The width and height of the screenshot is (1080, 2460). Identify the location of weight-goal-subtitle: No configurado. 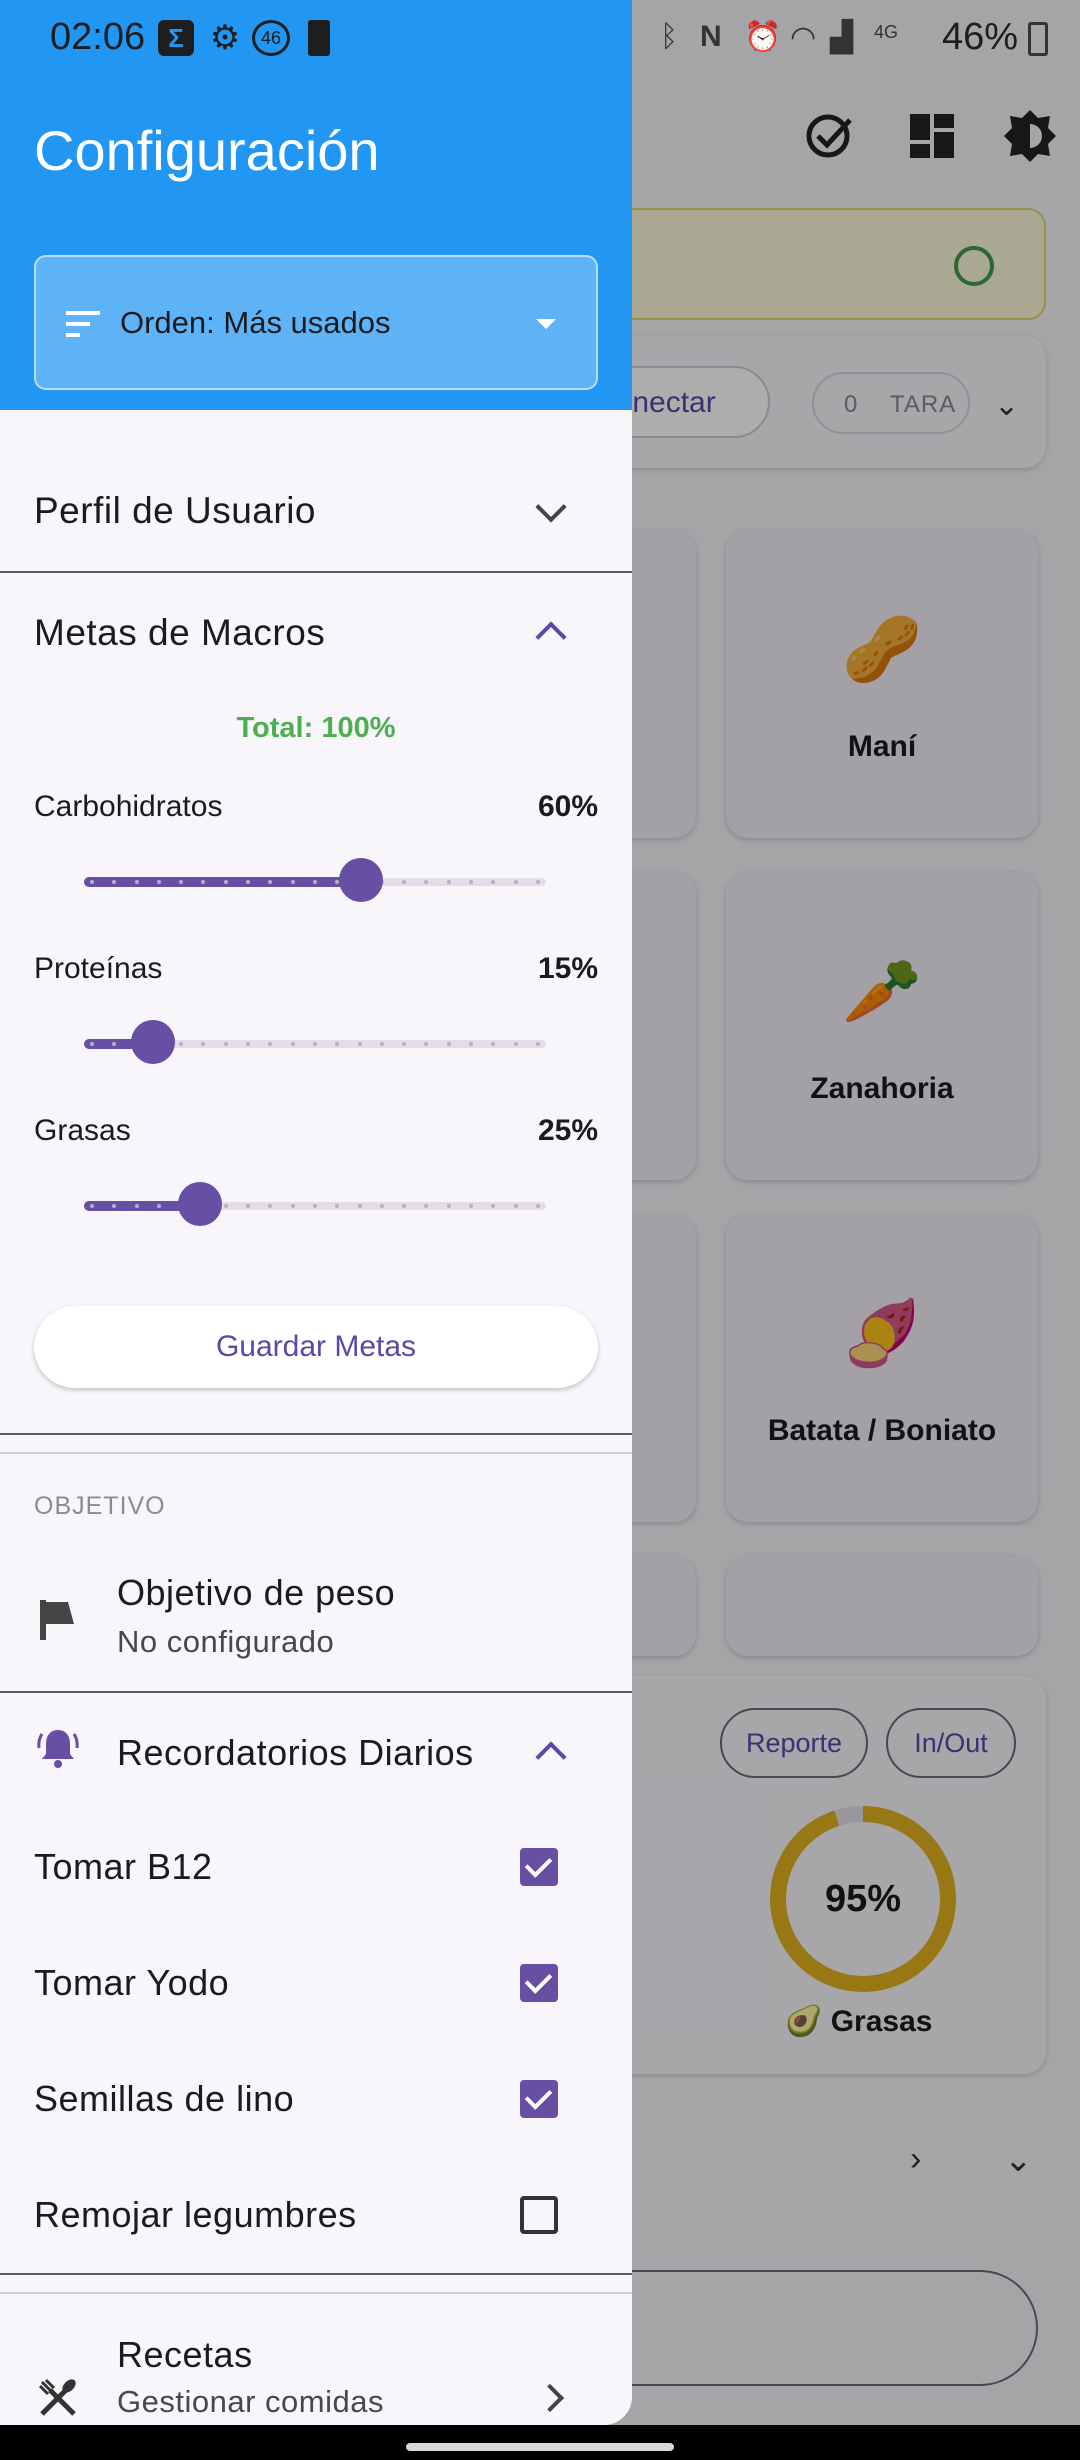
(226, 1641).